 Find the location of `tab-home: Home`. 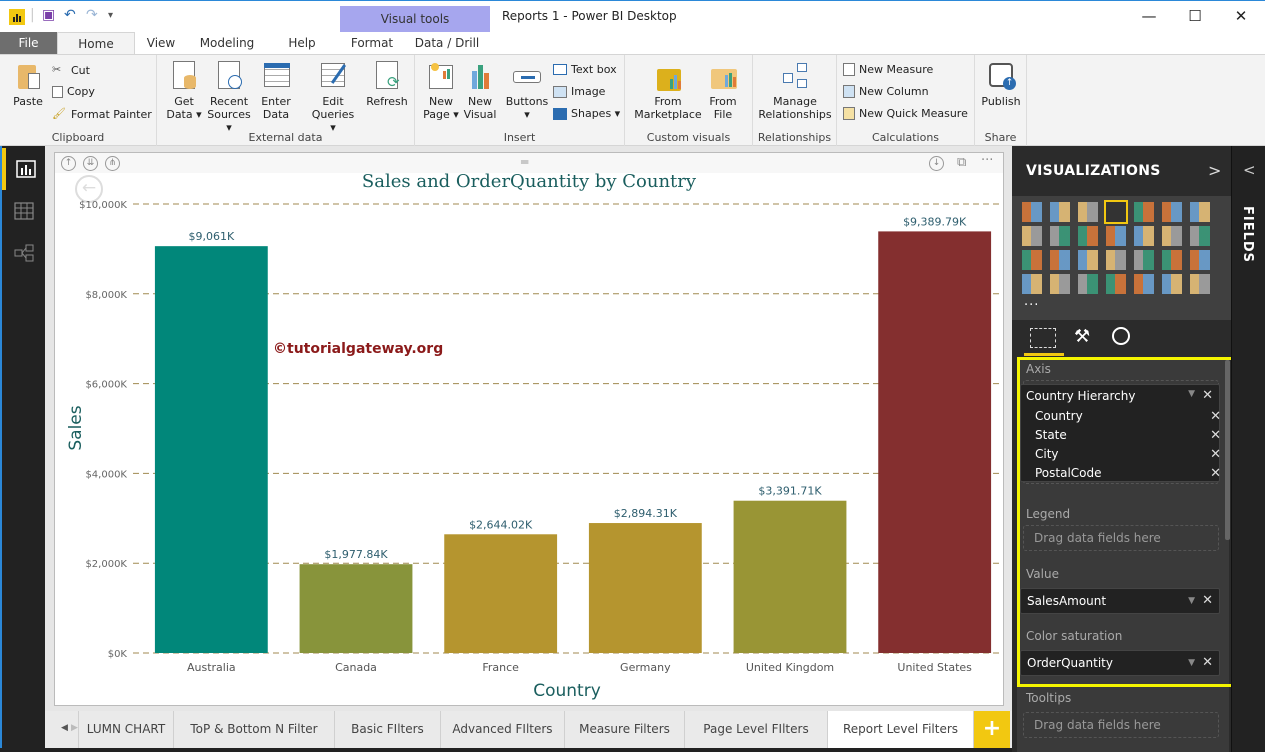

tab-home: Home is located at coordinates (96, 43).